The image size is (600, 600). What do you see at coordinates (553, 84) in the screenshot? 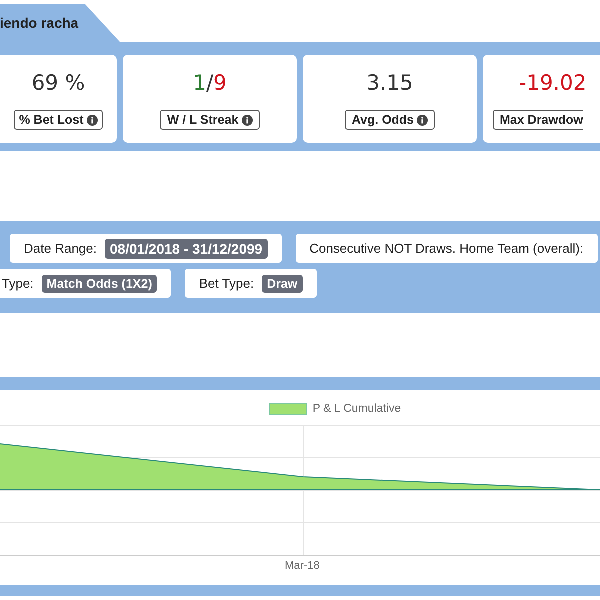
I see `stat-value: -19.02` at bounding box center [553, 84].